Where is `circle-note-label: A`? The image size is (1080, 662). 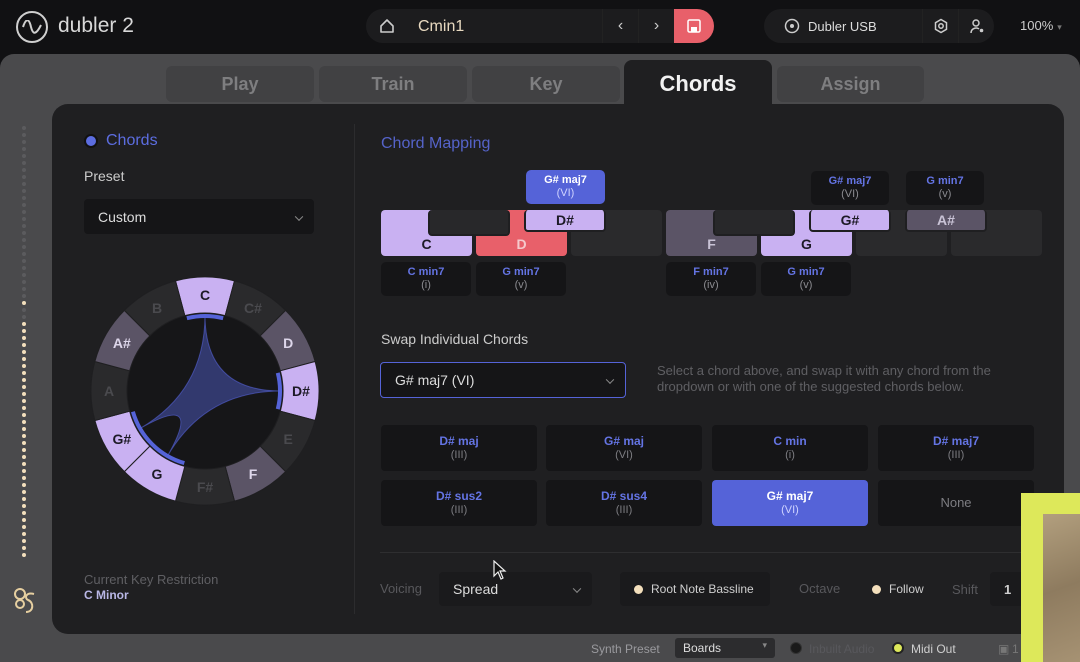 circle-note-label: A is located at coordinates (109, 391).